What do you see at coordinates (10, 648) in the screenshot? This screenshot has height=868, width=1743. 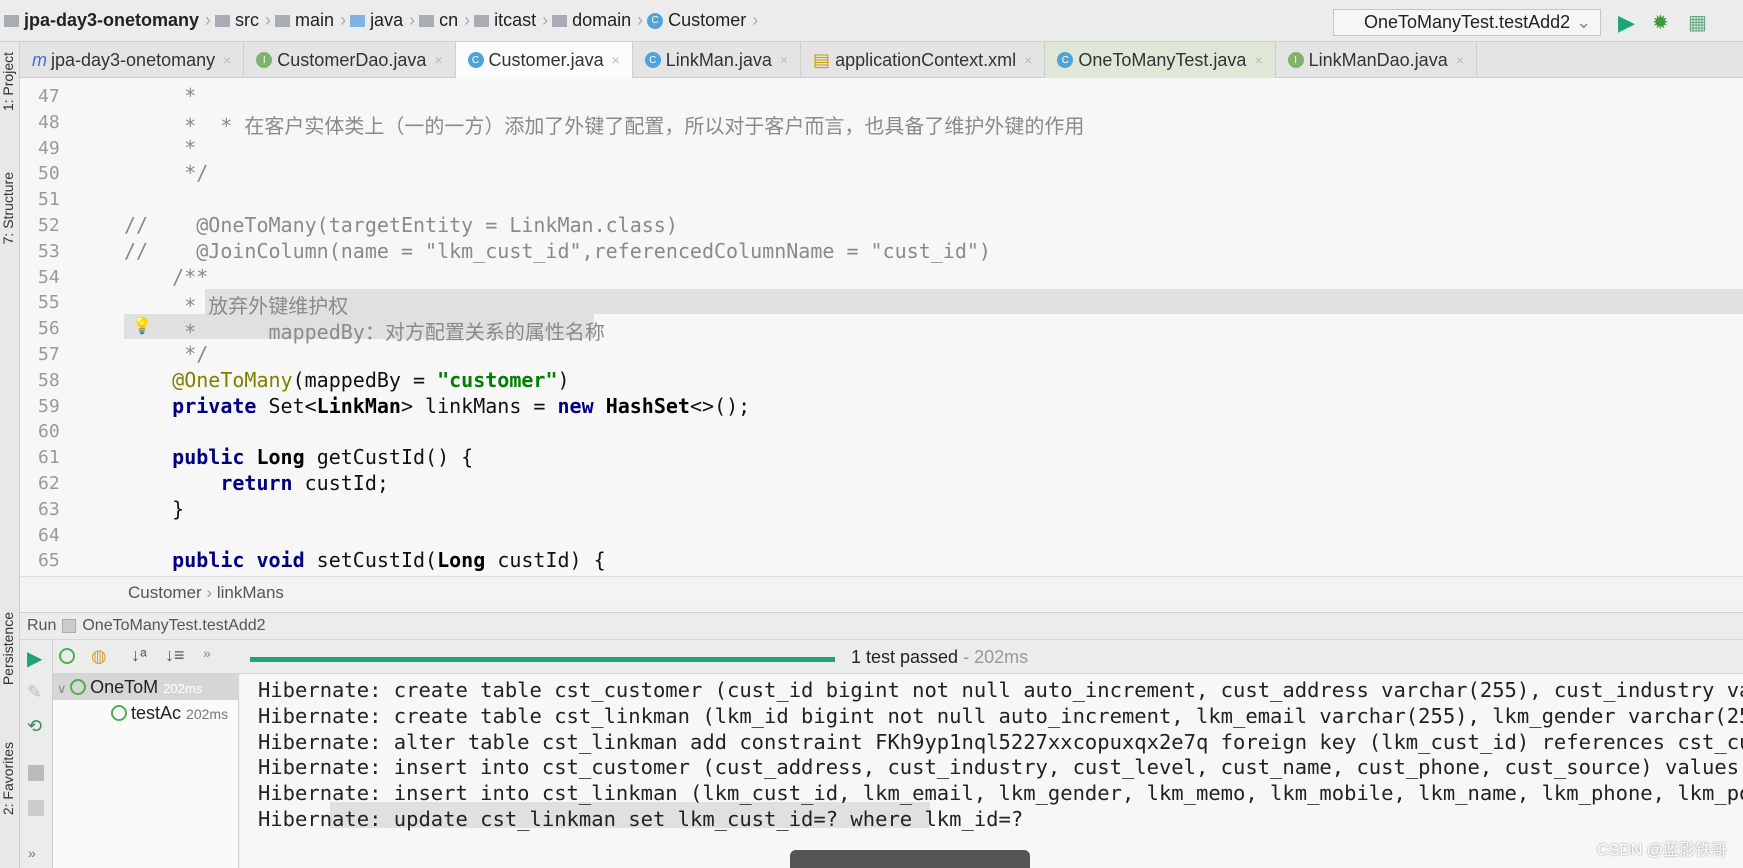 I see `tool-persistence: Persistence` at bounding box center [10, 648].